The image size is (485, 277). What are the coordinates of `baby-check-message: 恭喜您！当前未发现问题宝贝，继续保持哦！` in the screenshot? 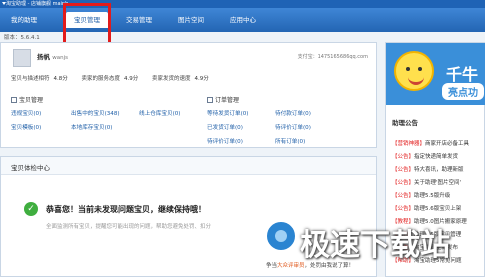 It's located at (126, 209).